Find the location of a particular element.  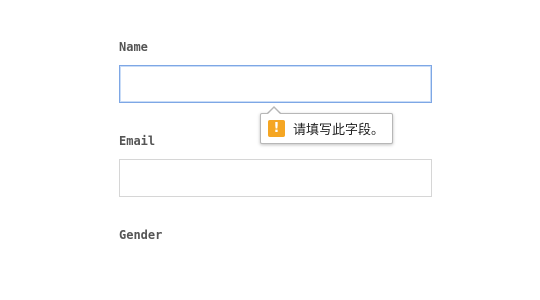

name-label: Name is located at coordinates (133, 47).